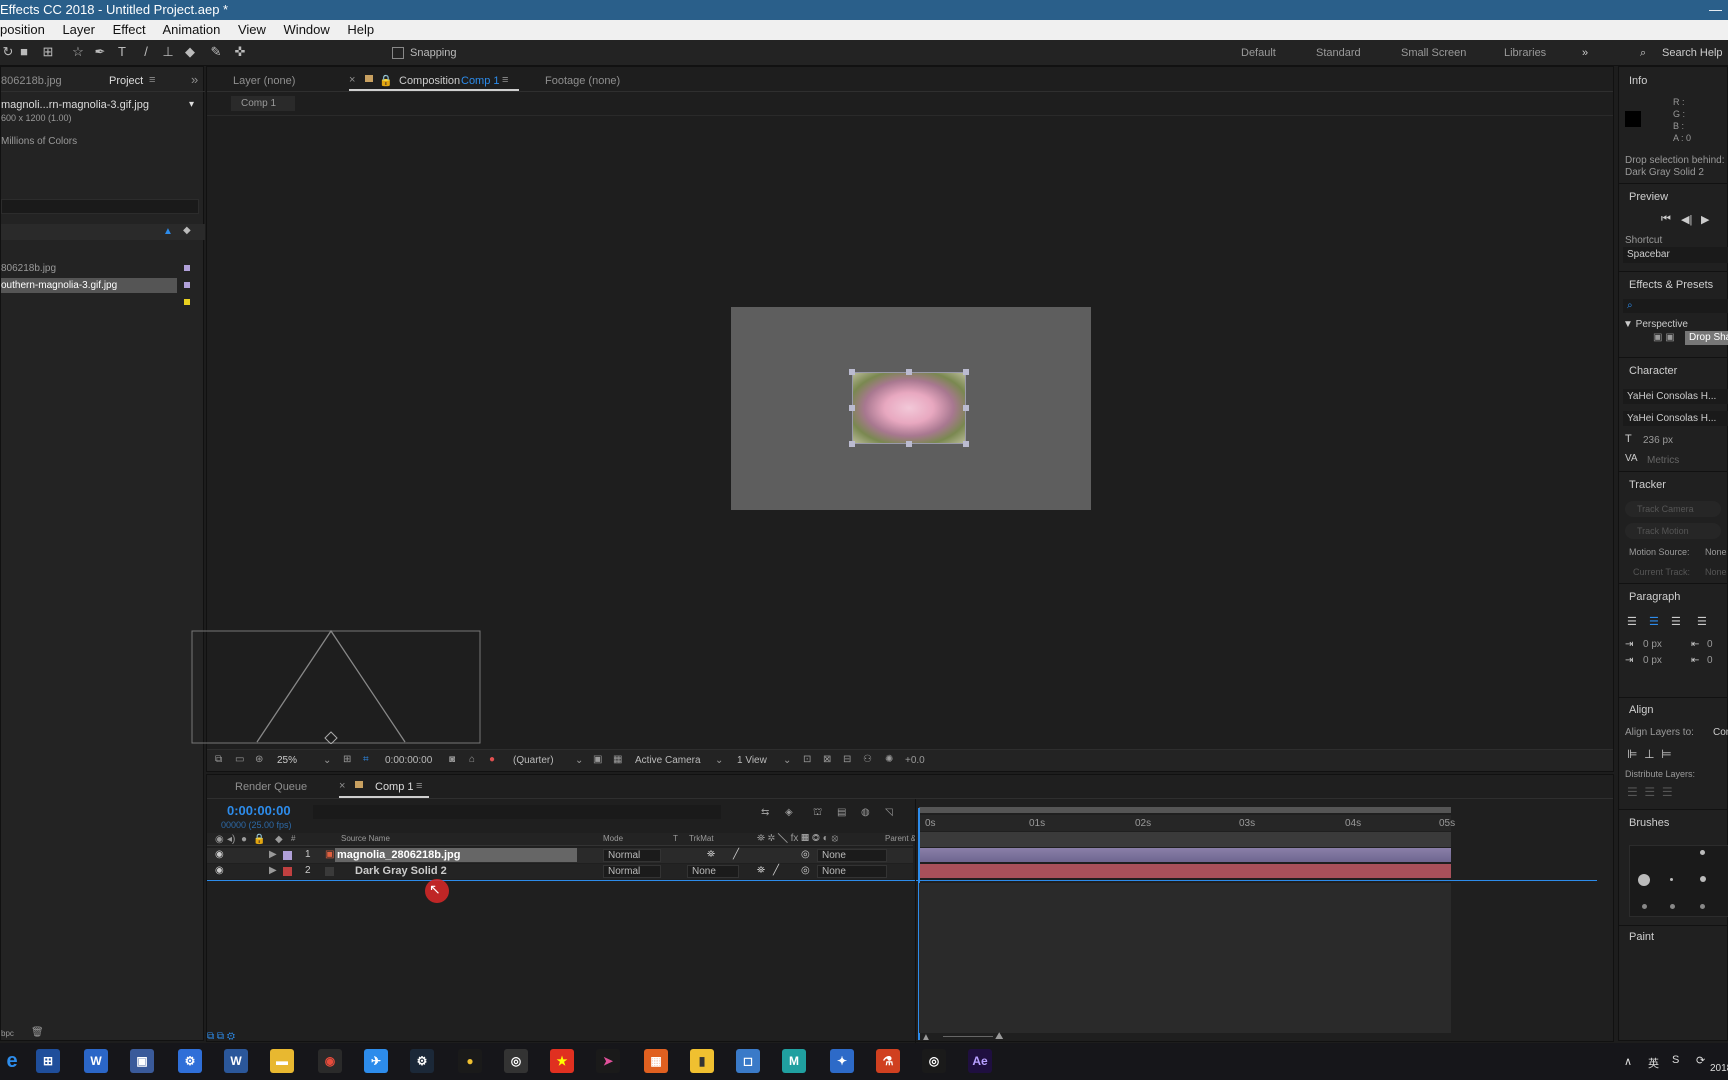 Image resolution: width=1728 pixels, height=1080 pixels. I want to click on column-preserve-transparency: T, so click(675, 838).